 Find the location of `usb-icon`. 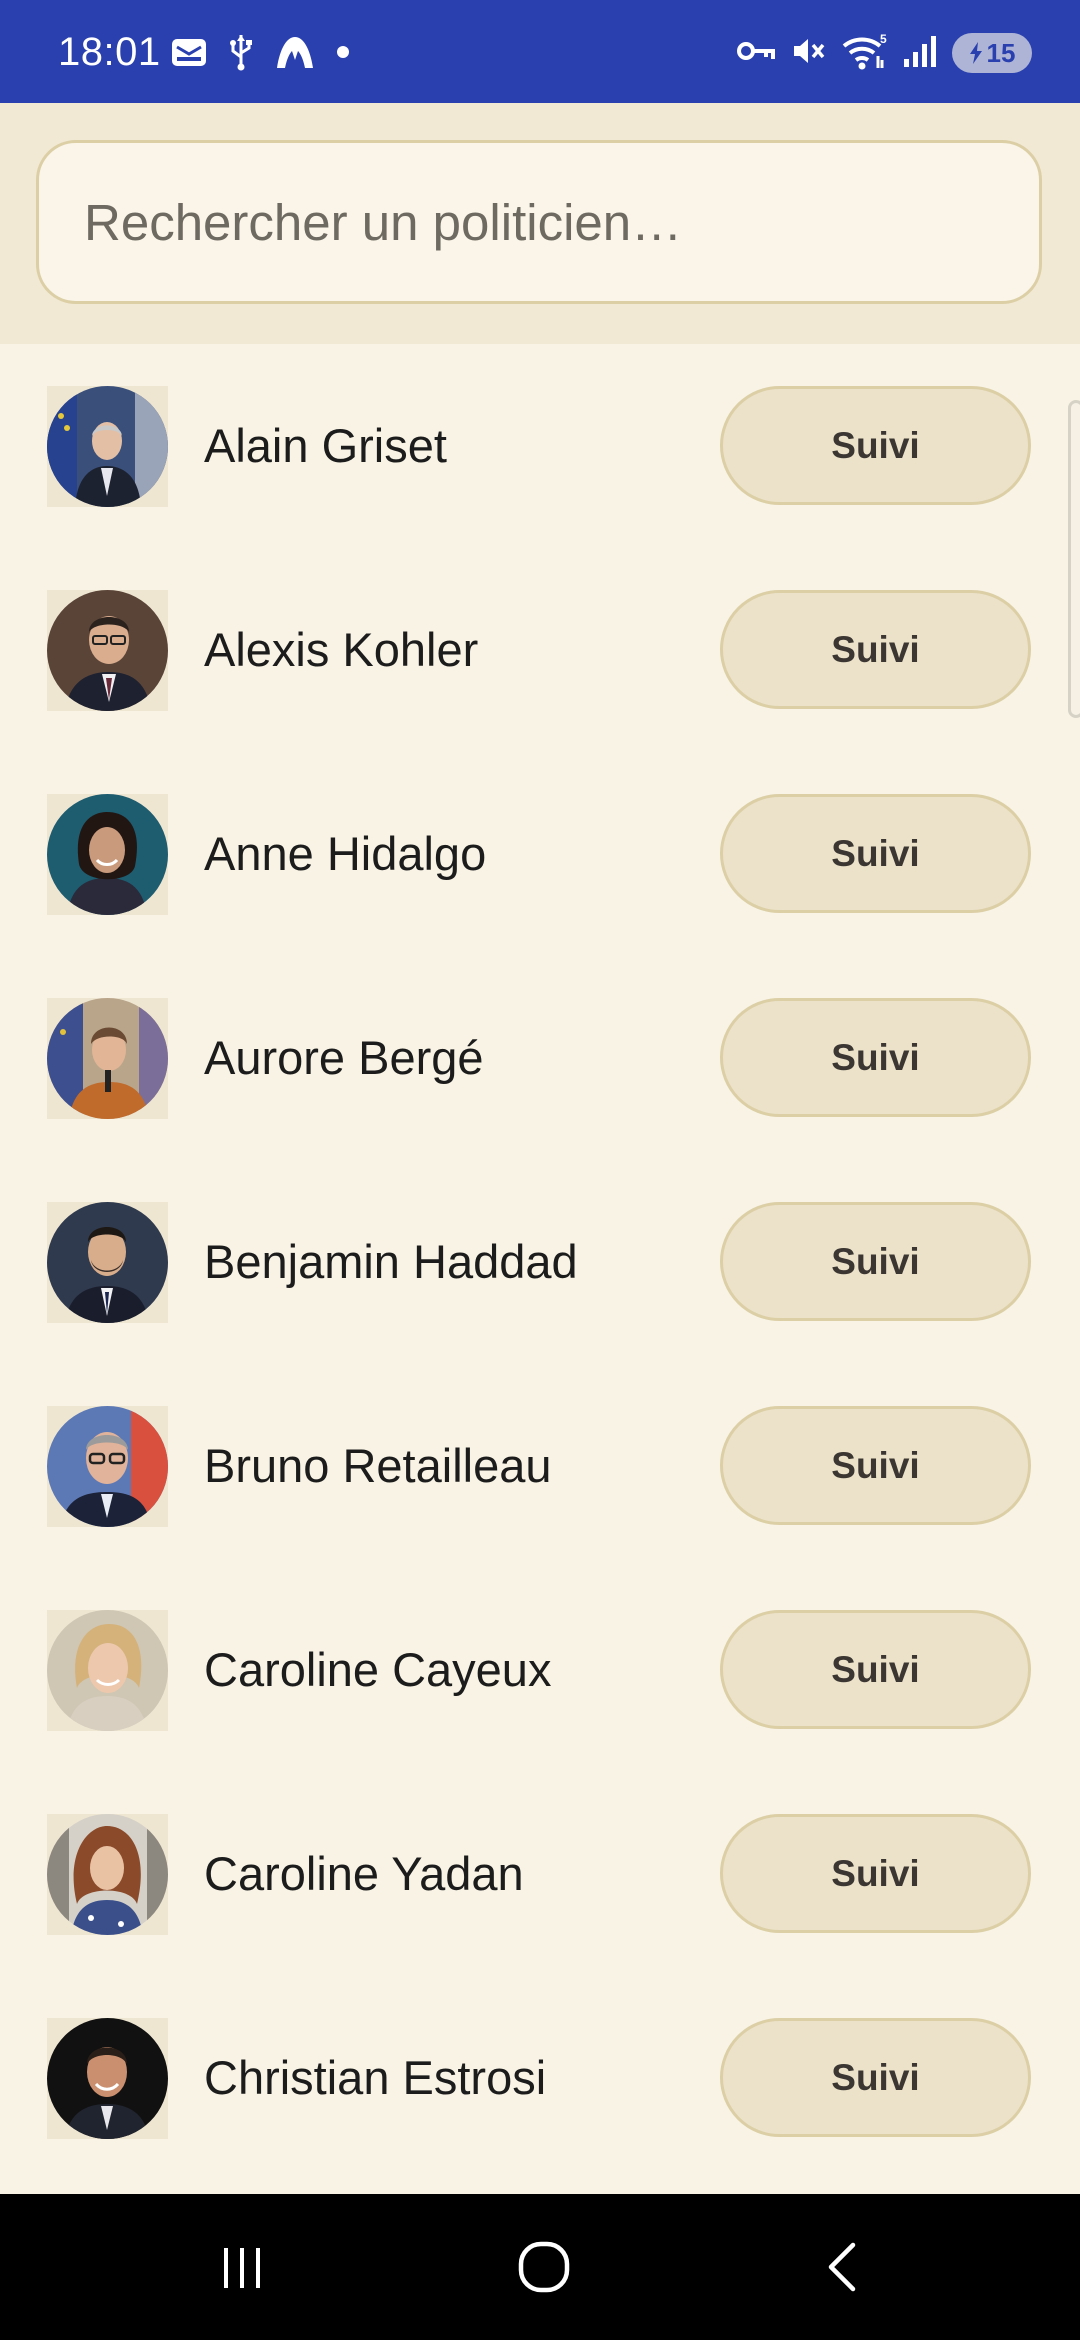

usb-icon is located at coordinates (241, 54).